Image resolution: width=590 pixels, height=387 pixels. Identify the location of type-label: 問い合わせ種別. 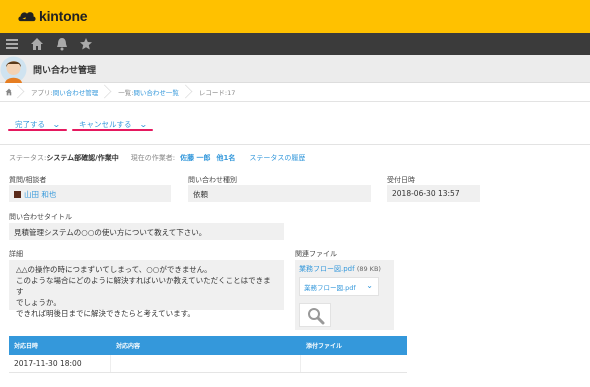
(212, 180).